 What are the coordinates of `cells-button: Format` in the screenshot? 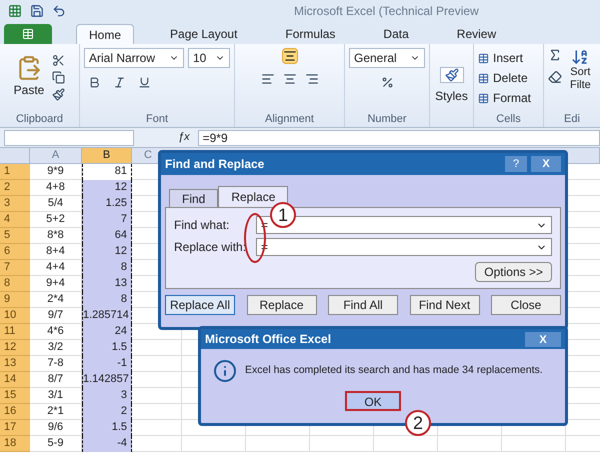 It's located at (508, 98).